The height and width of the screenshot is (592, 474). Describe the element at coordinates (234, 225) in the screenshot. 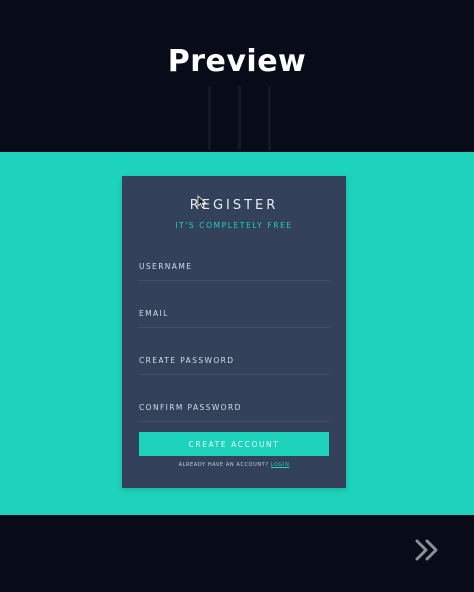

I see `form-subtitle: IT'S COMPLETELY FREE` at that location.